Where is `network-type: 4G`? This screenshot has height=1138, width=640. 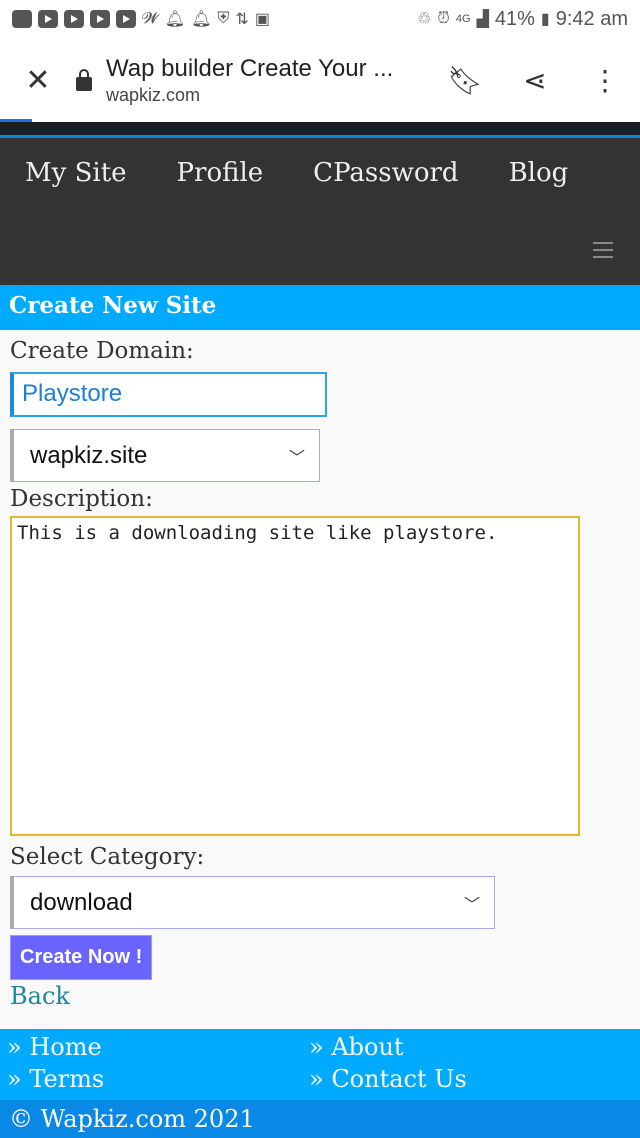 network-type: 4G is located at coordinates (463, 19).